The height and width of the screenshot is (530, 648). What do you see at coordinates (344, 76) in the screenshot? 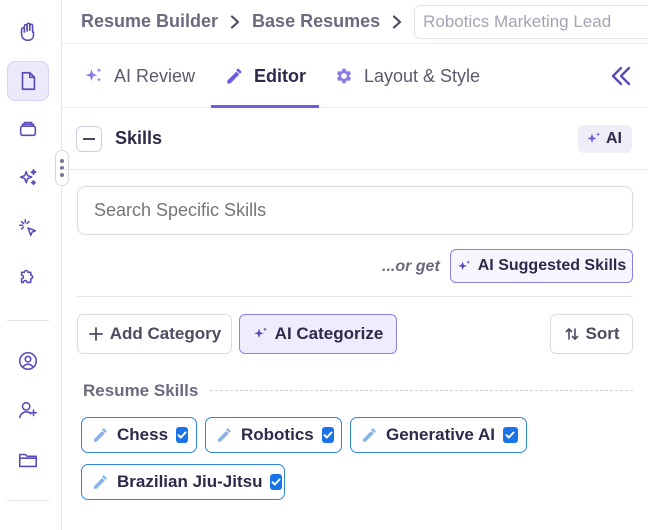
I see `gear-icon` at bounding box center [344, 76].